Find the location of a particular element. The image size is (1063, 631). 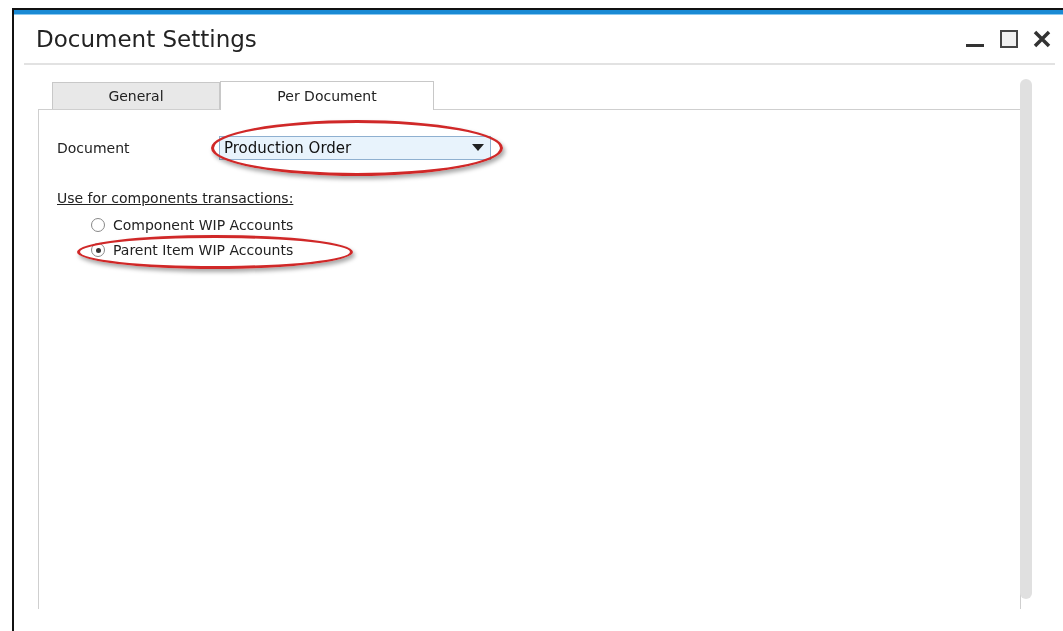

dropdown-arrow-icon is located at coordinates (478, 148).